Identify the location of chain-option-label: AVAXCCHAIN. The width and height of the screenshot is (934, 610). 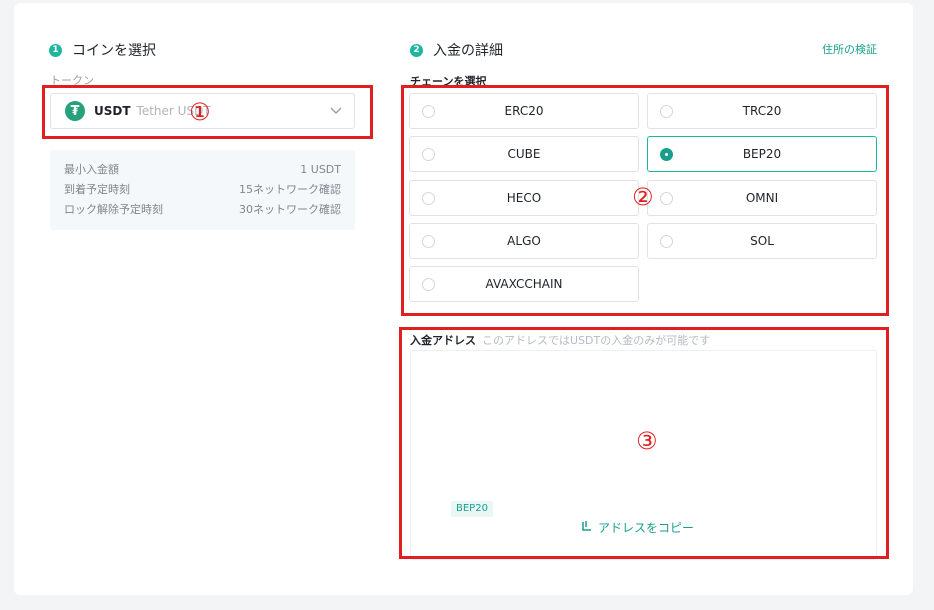
(524, 284).